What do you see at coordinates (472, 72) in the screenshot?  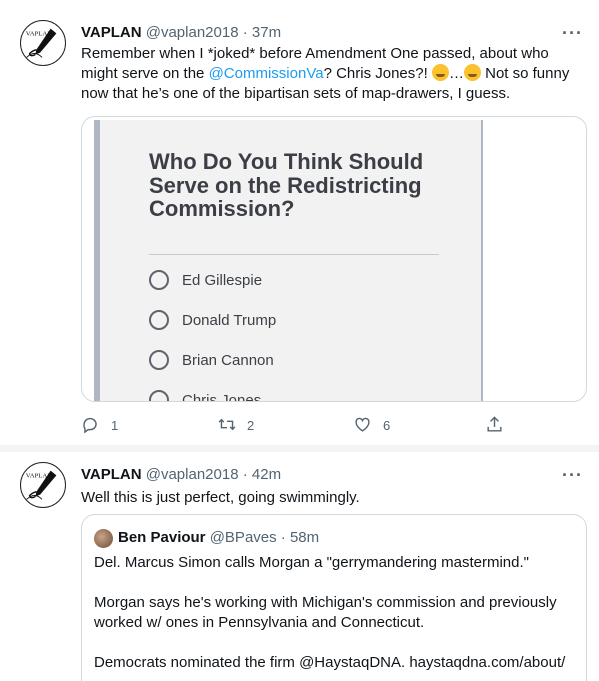 I see `relieved-face-emoji-icon` at bounding box center [472, 72].